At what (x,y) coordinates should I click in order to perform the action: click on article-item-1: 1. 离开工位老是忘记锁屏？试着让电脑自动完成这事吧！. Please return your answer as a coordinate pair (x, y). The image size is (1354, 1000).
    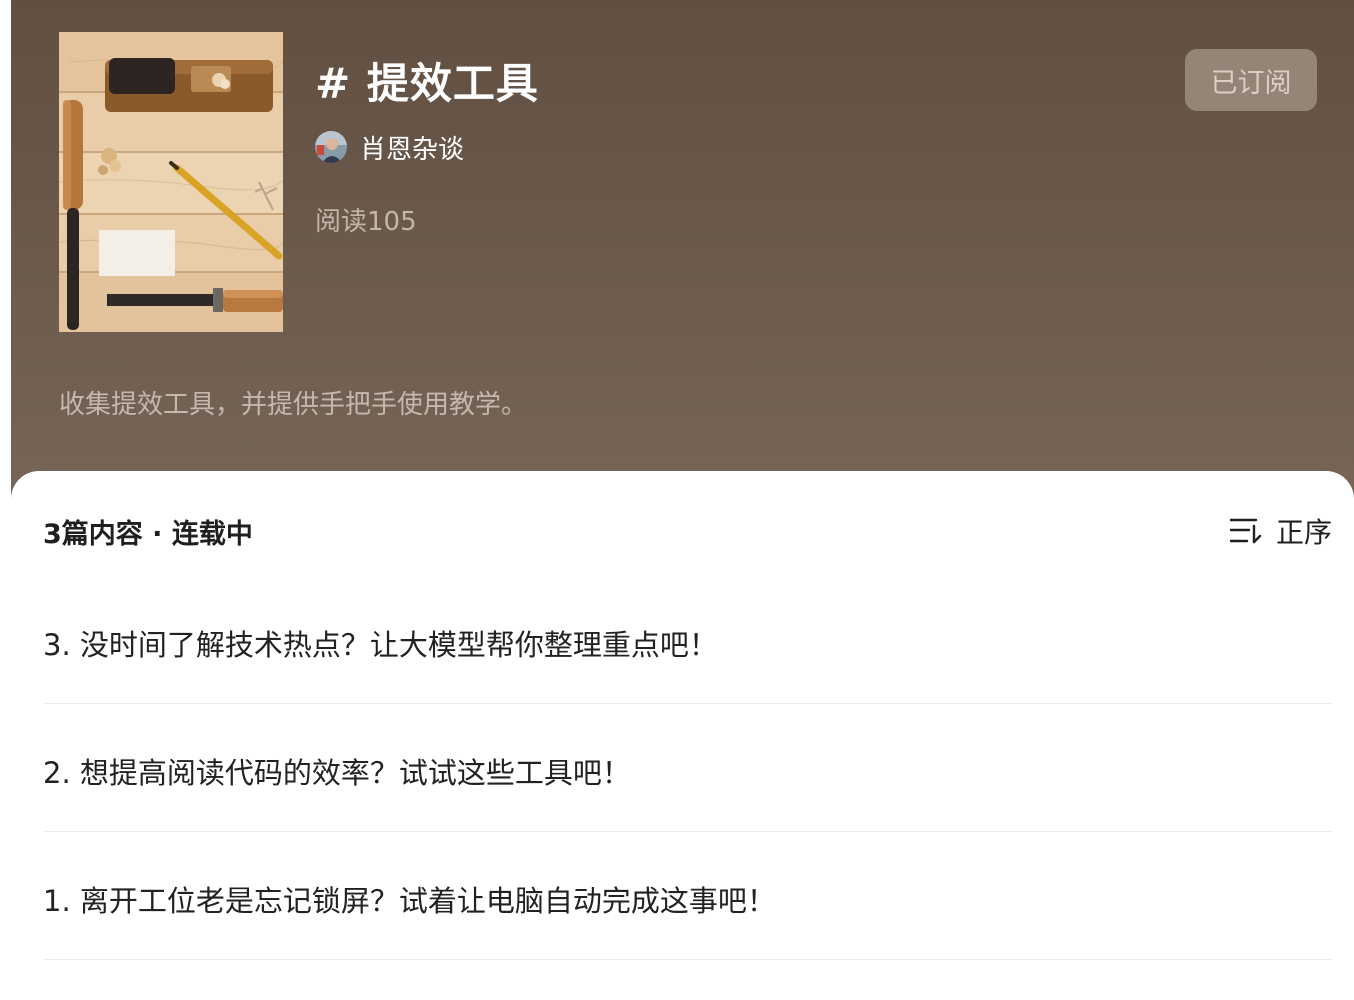
    Looking at the image, I should click on (688, 896).